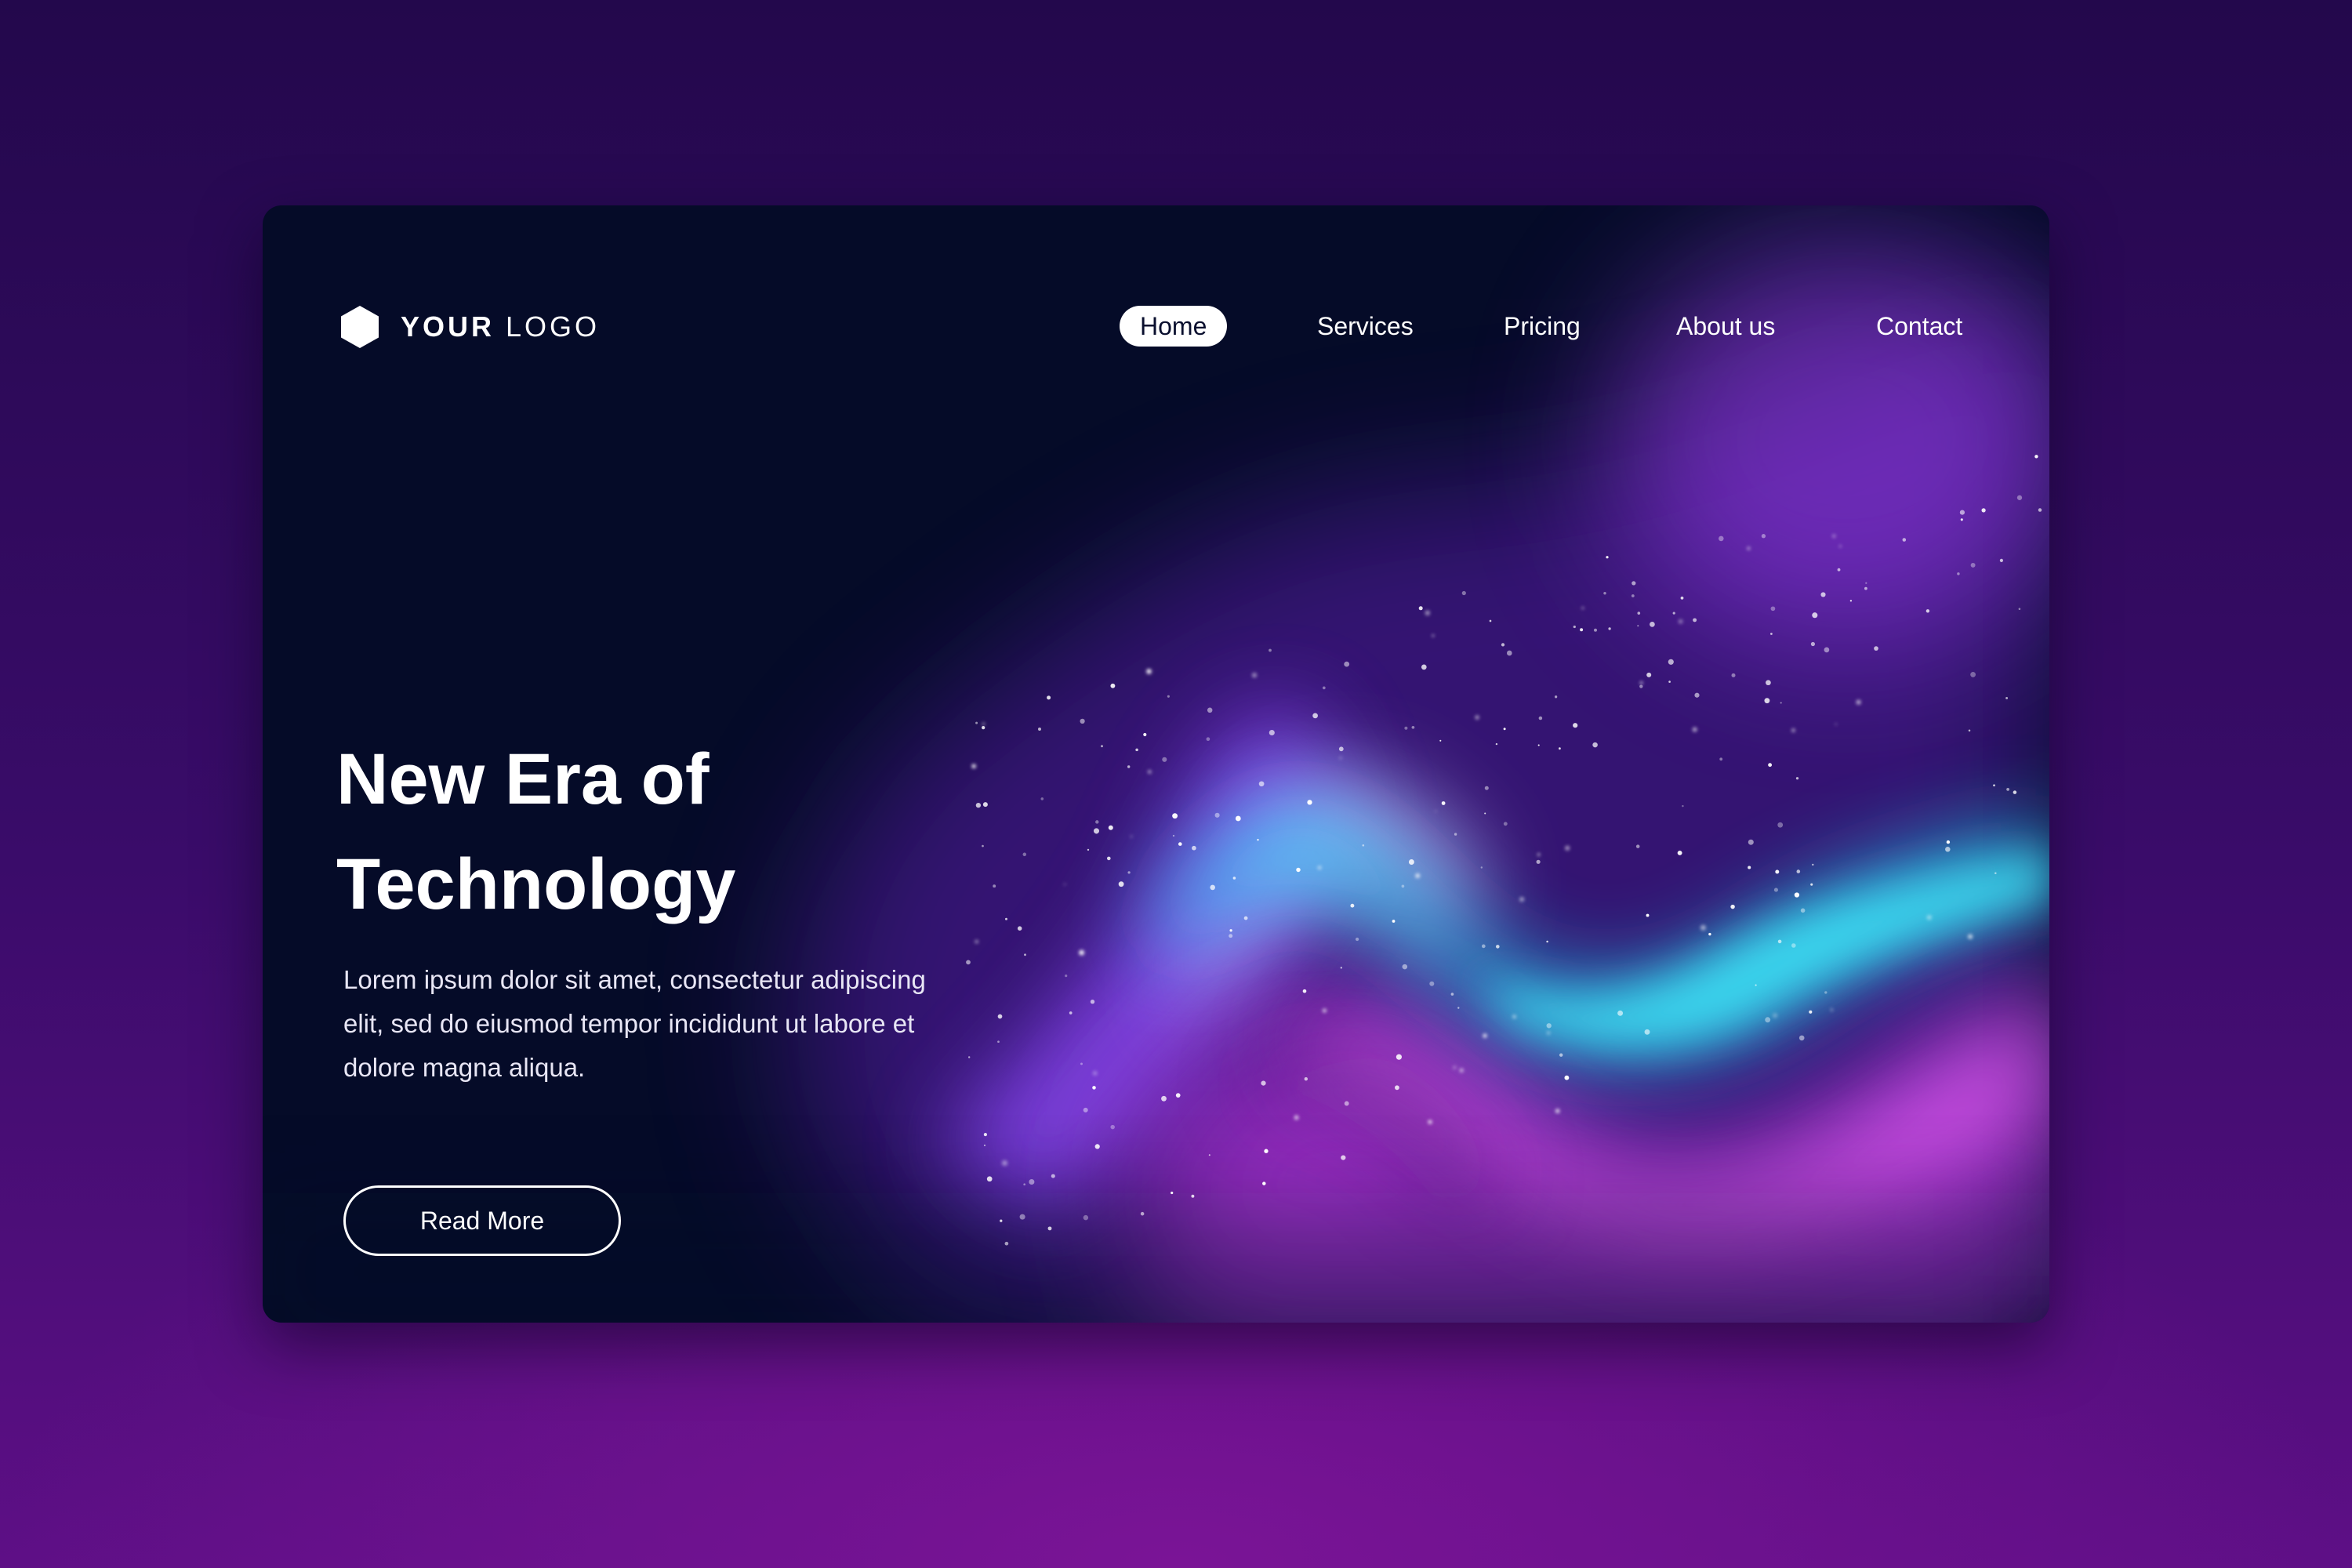 The height and width of the screenshot is (1568, 2352). Describe the element at coordinates (1919, 326) in the screenshot. I see `nav-item-contact: Contact` at that location.